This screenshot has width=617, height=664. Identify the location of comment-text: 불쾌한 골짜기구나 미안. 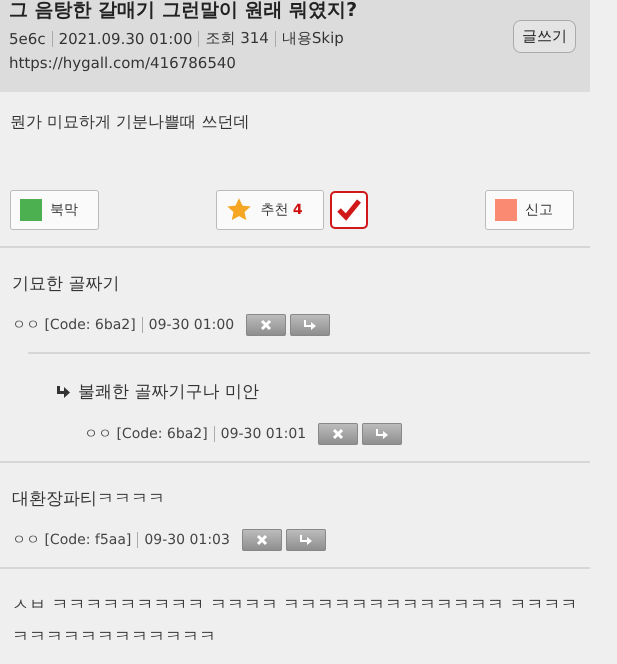
(168, 392).